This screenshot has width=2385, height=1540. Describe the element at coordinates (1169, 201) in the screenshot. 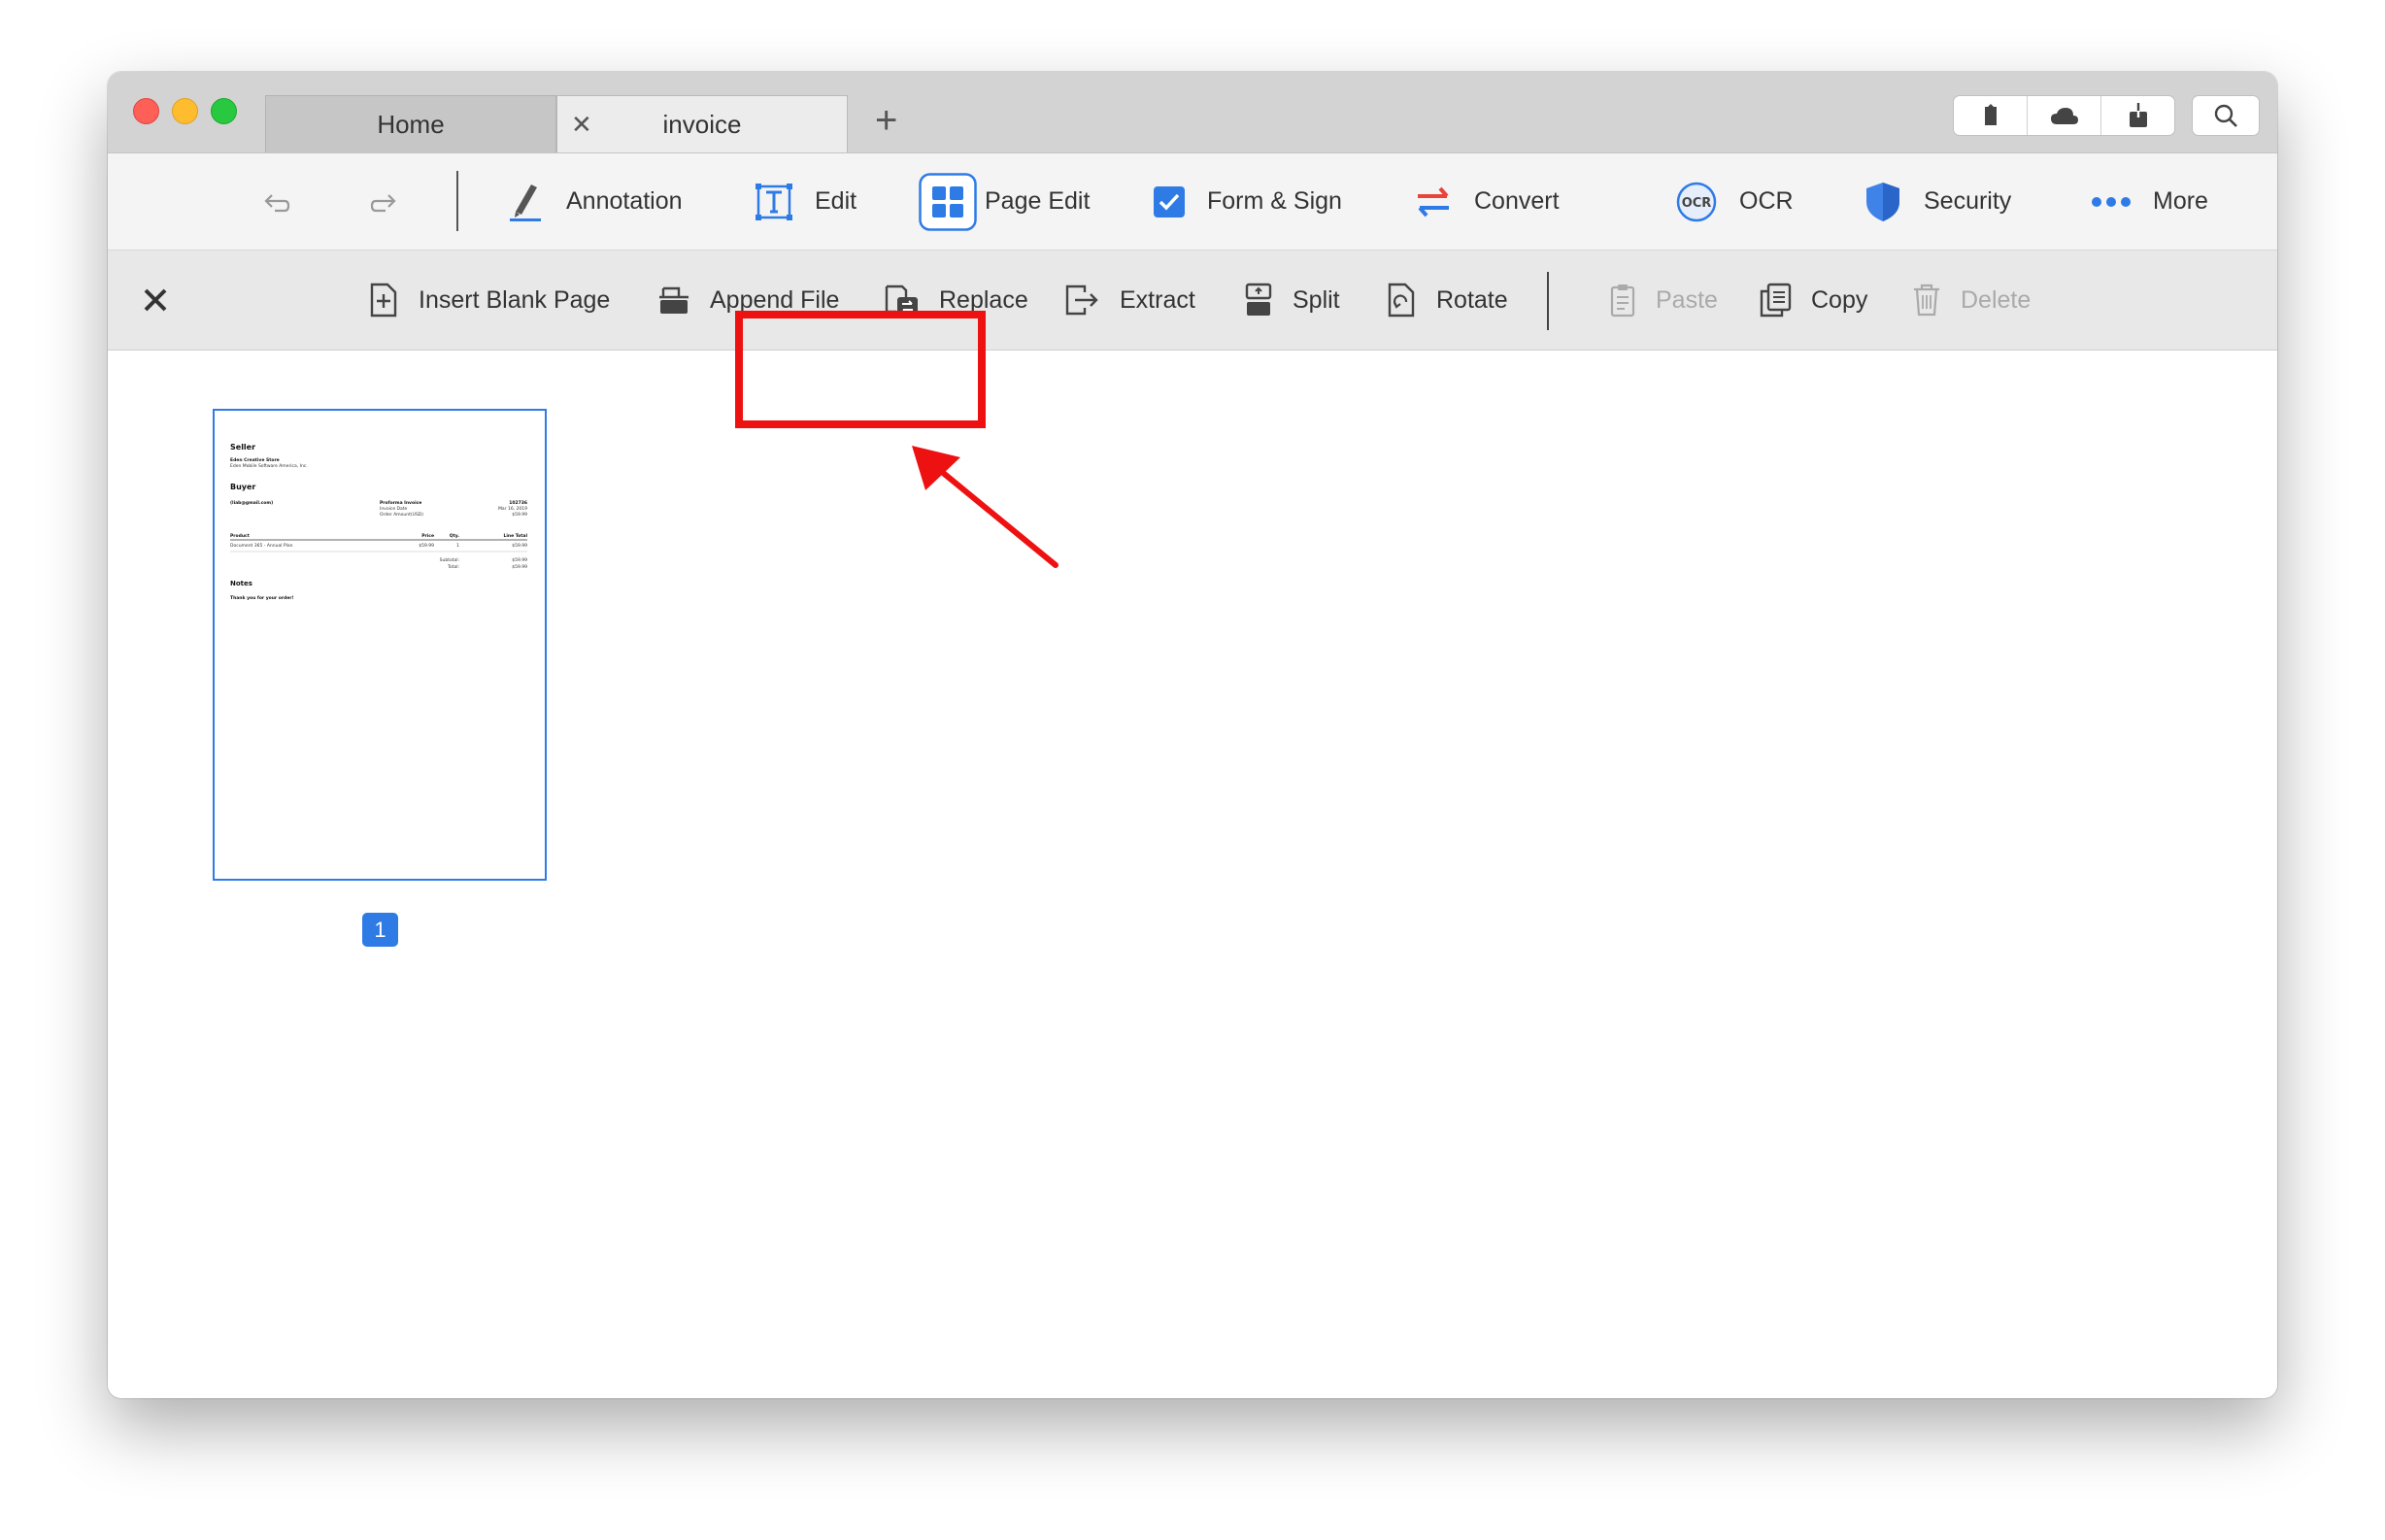

I see `checkbox-icon` at that location.